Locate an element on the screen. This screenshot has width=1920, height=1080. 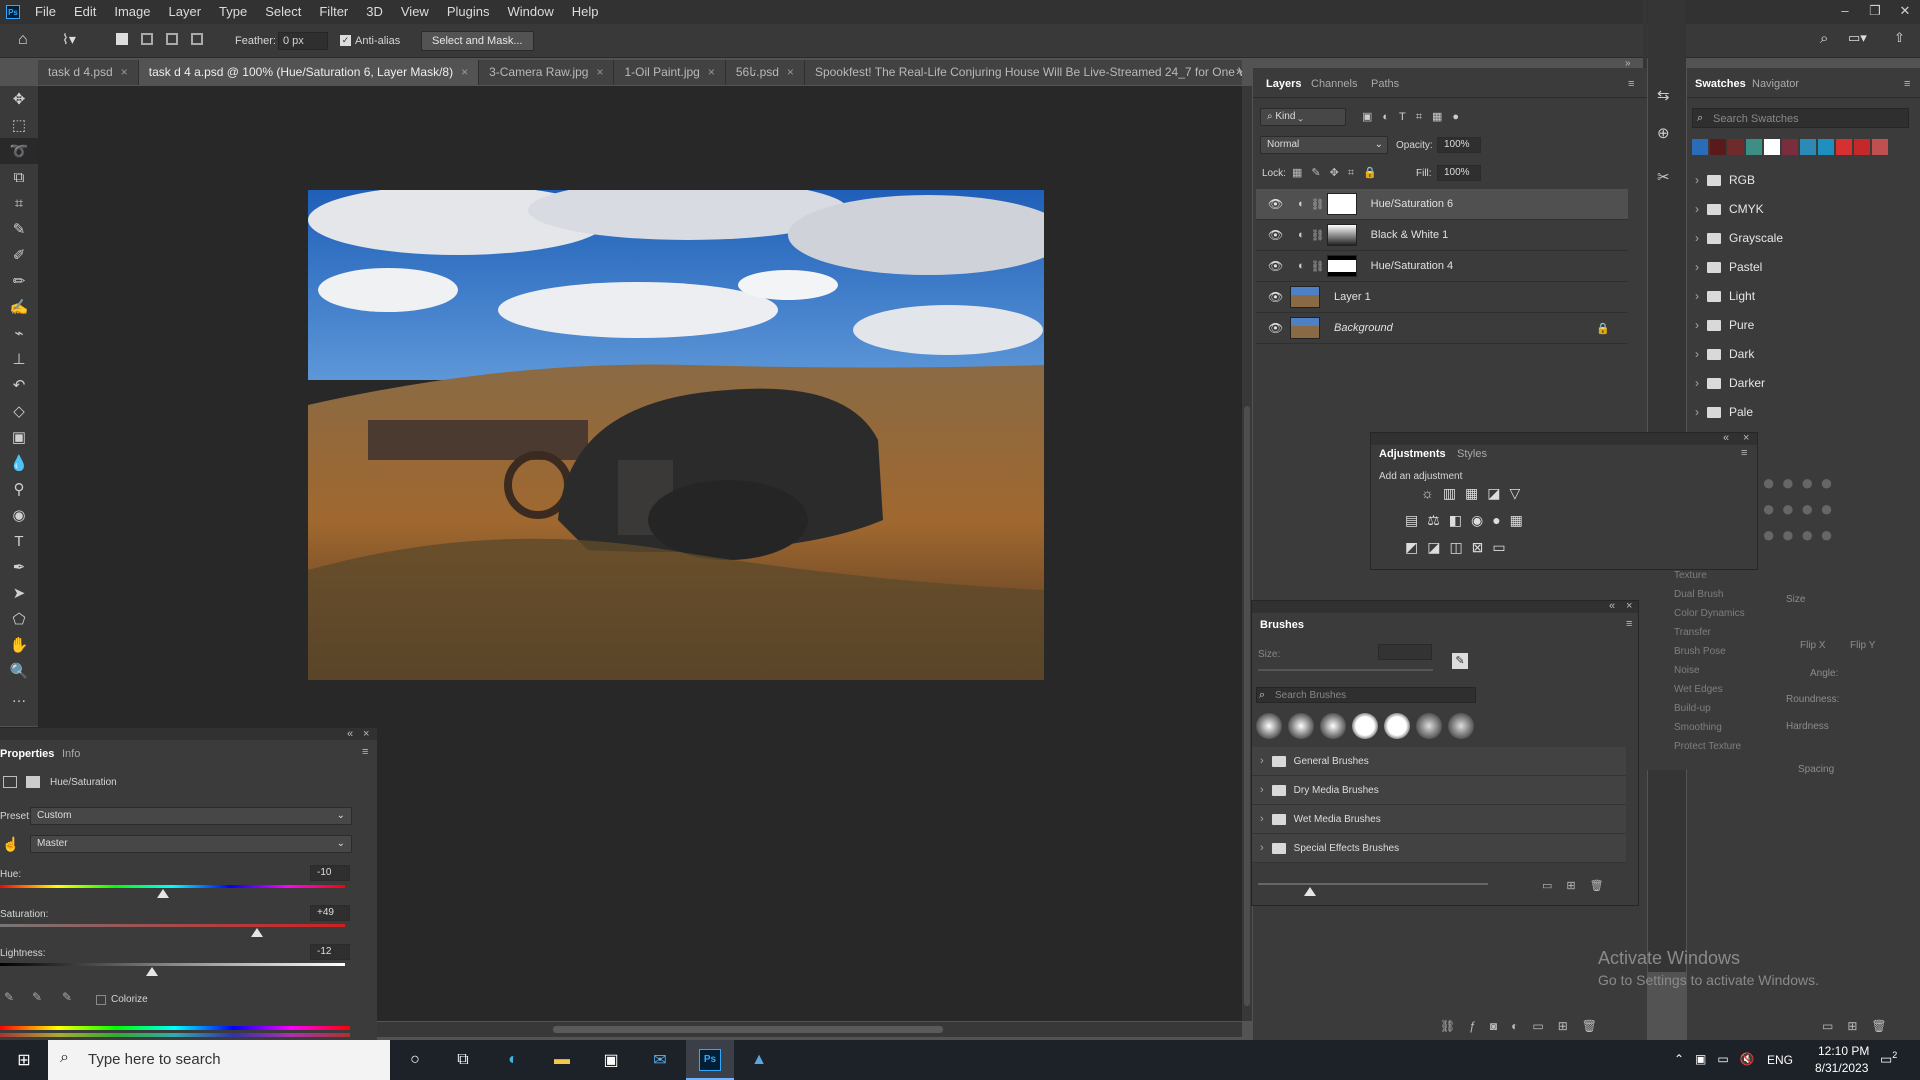
brush-setting-item: Smoothing is located at coordinates (1698, 727).